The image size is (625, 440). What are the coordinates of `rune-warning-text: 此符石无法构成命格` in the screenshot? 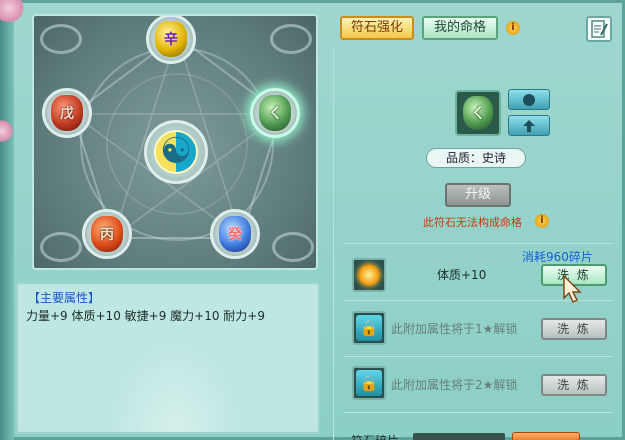 It's located at (472, 222).